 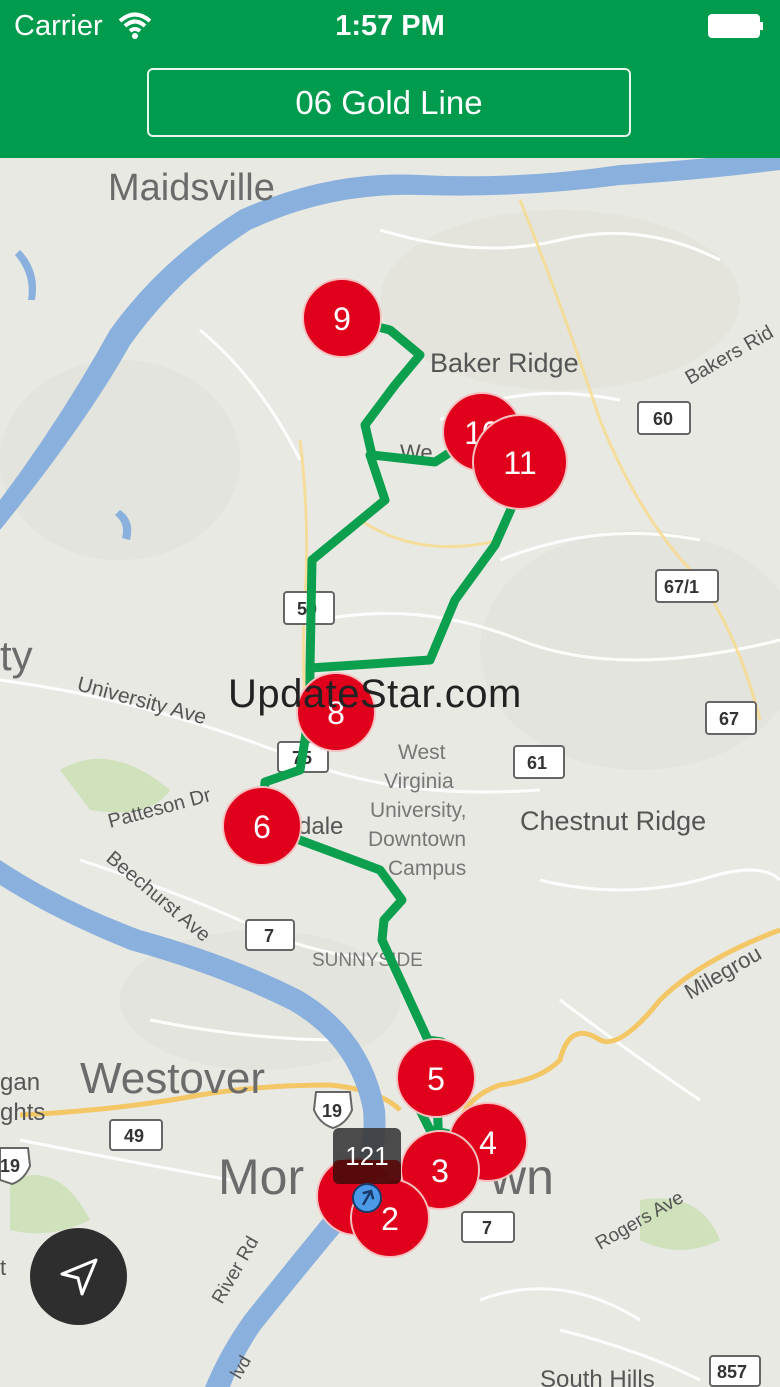 What do you see at coordinates (417, 839) in the screenshot?
I see `label-wvu-4: Downtown` at bounding box center [417, 839].